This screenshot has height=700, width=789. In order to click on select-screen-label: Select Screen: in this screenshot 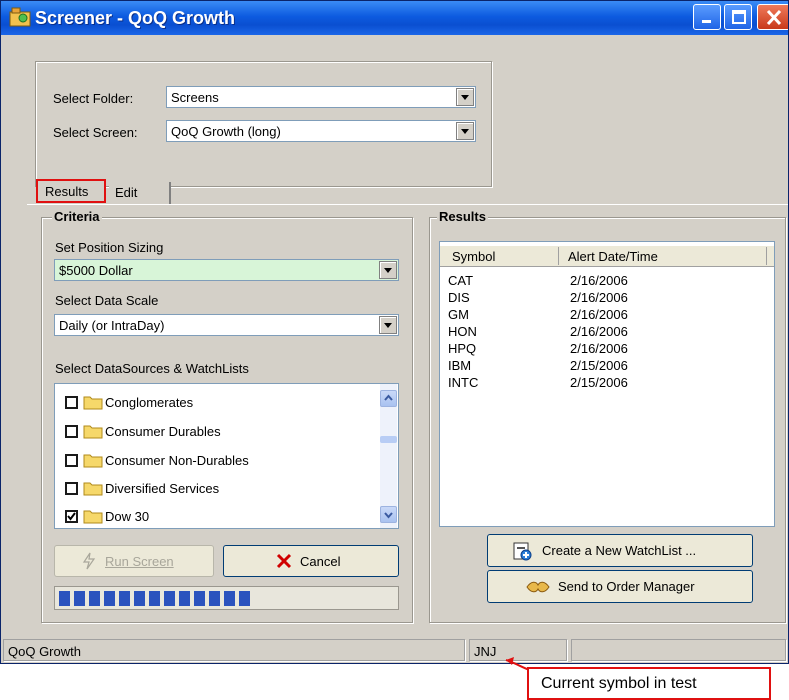, I will do `click(95, 132)`.